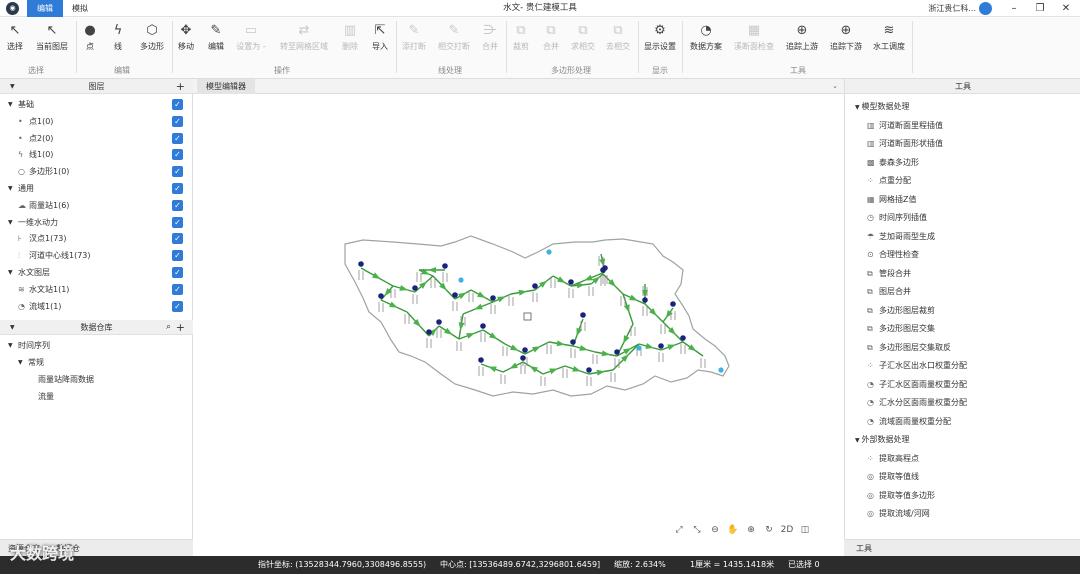 The height and width of the screenshot is (574, 1080). Describe the element at coordinates (15, 36) in the screenshot. I see `select-button: ↖ 选择` at that location.